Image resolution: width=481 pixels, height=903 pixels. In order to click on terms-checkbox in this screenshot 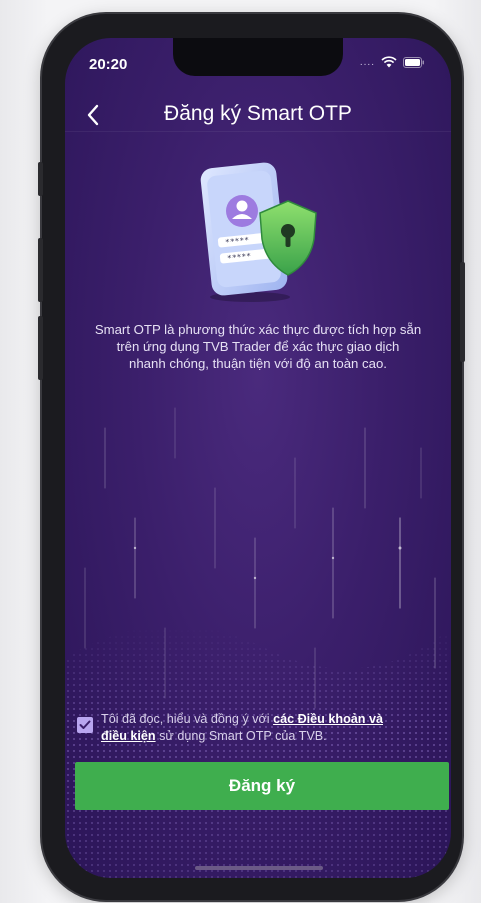, I will do `click(85, 725)`.